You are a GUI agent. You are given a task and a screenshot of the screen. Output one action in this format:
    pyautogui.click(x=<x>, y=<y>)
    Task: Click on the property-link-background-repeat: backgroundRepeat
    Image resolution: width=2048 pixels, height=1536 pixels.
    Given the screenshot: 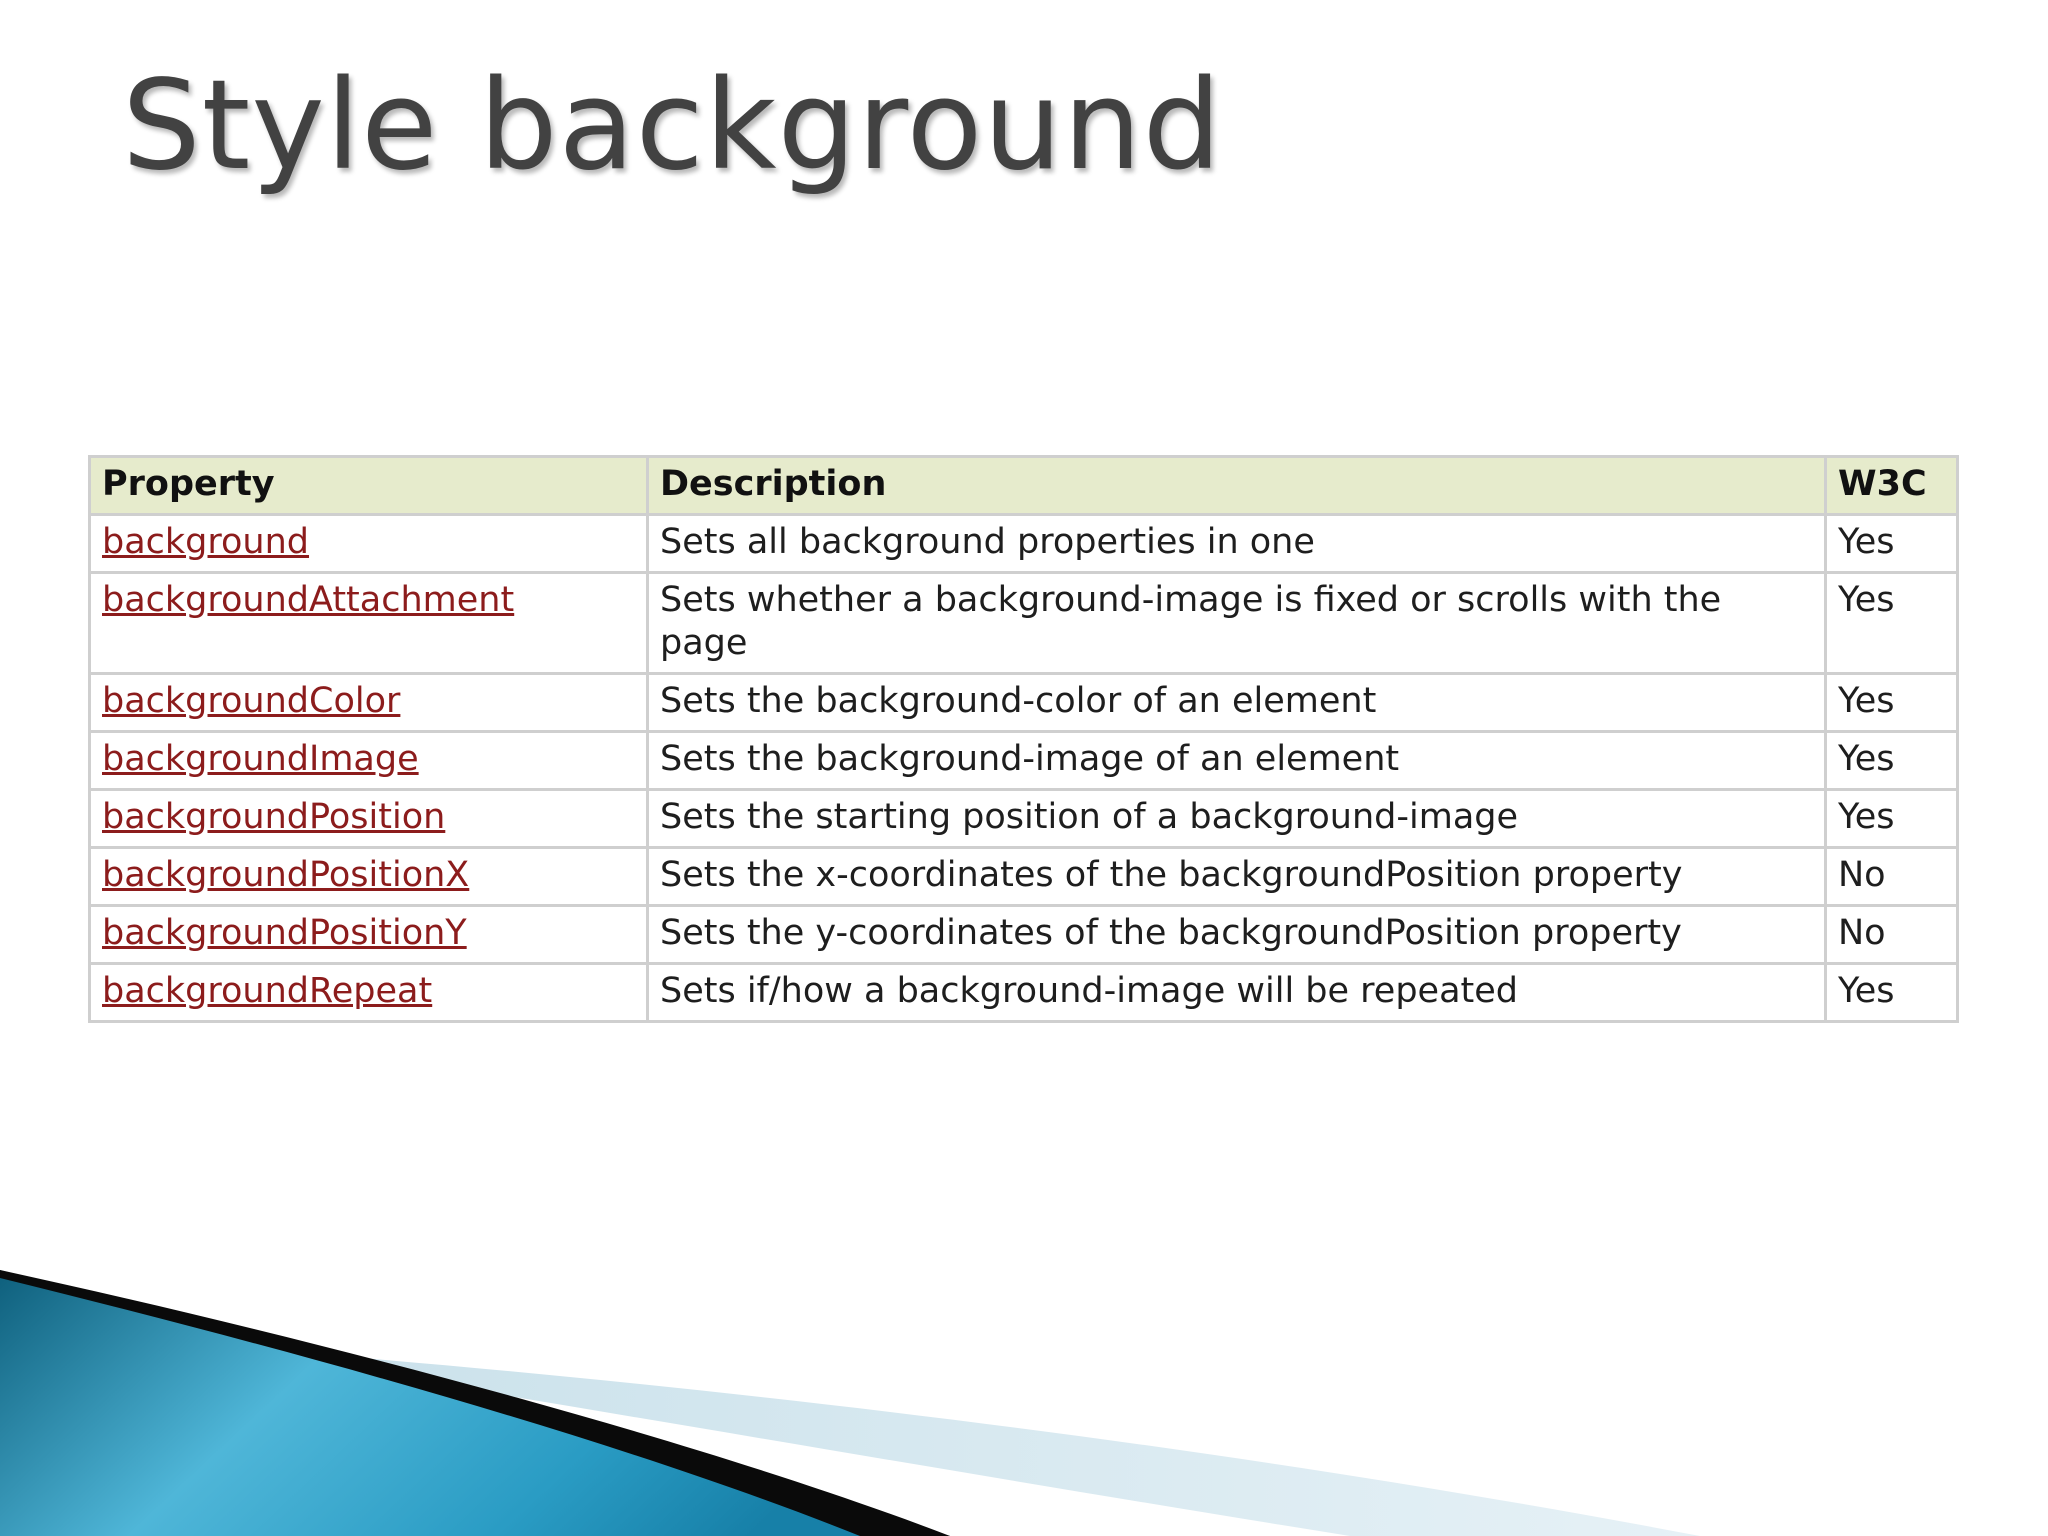 What is the action you would take?
    pyautogui.click(x=267, y=991)
    